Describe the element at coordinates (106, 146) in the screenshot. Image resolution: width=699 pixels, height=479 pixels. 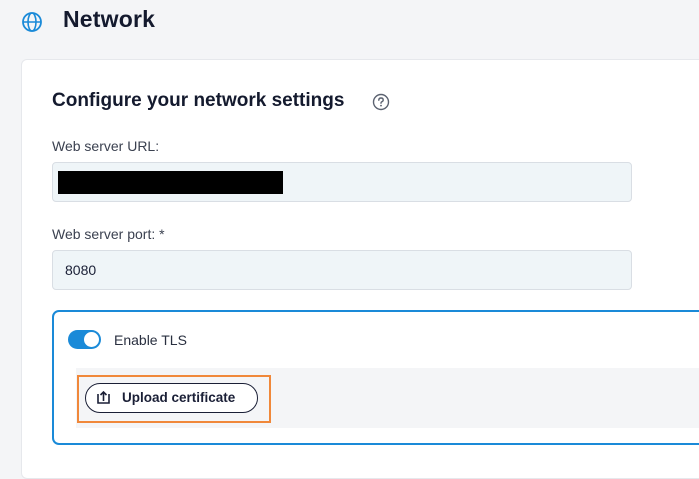
I see `url-field-label: Web server URL:` at that location.